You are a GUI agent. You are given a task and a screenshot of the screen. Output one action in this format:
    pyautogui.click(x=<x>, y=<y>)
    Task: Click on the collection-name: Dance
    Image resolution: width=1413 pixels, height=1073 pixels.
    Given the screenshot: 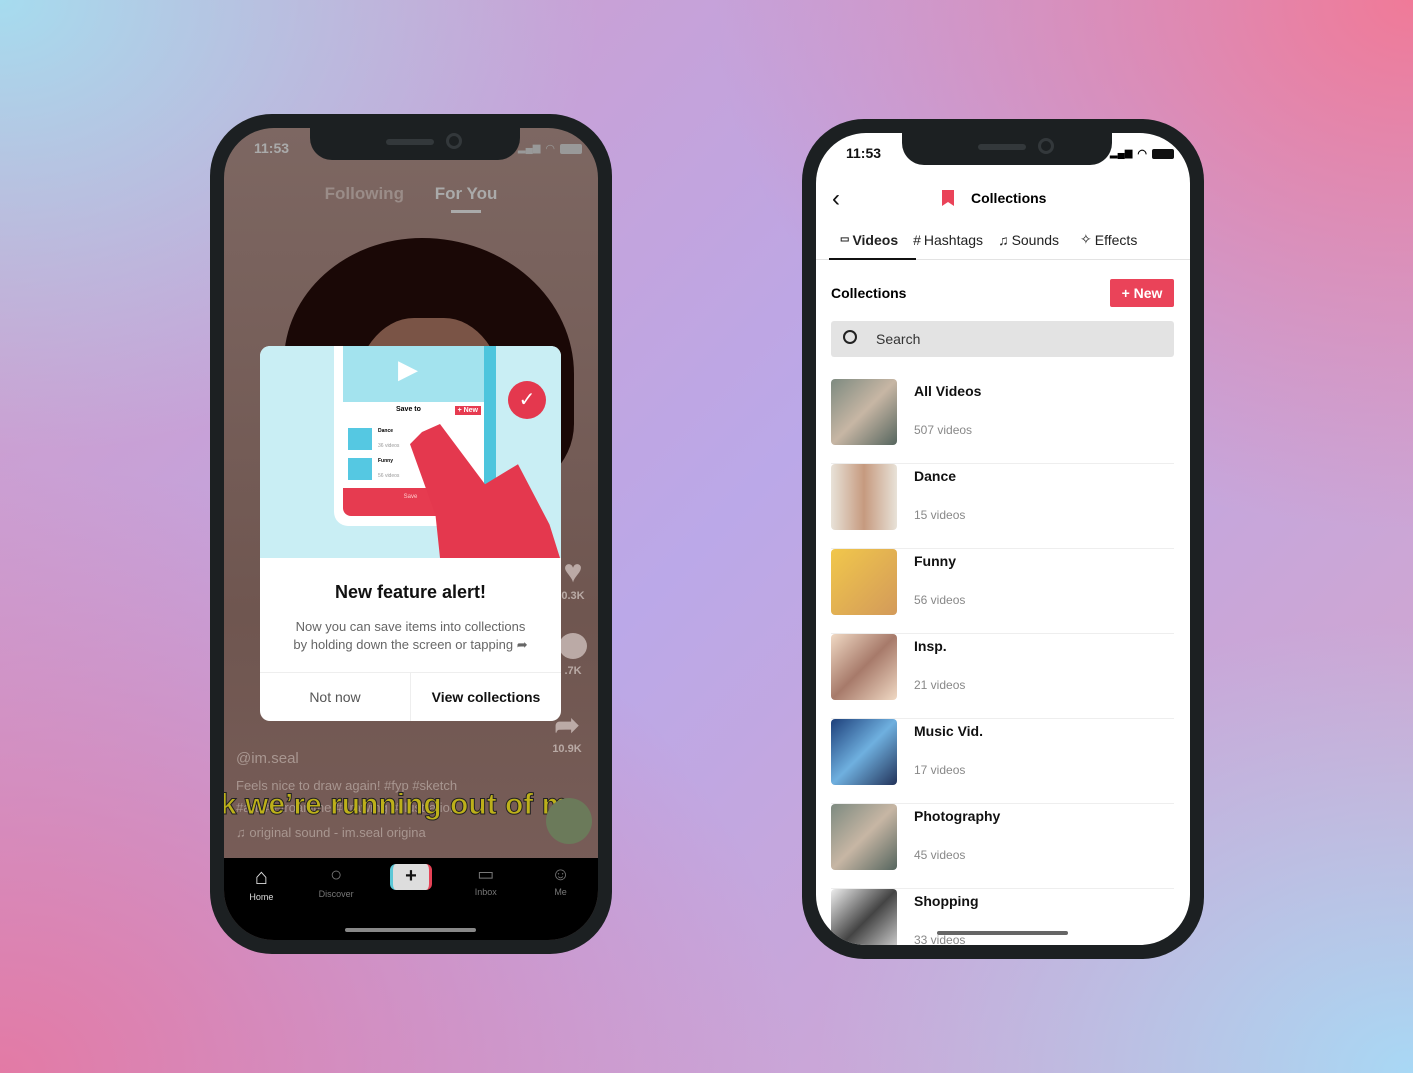 What is the action you would take?
    pyautogui.click(x=935, y=476)
    